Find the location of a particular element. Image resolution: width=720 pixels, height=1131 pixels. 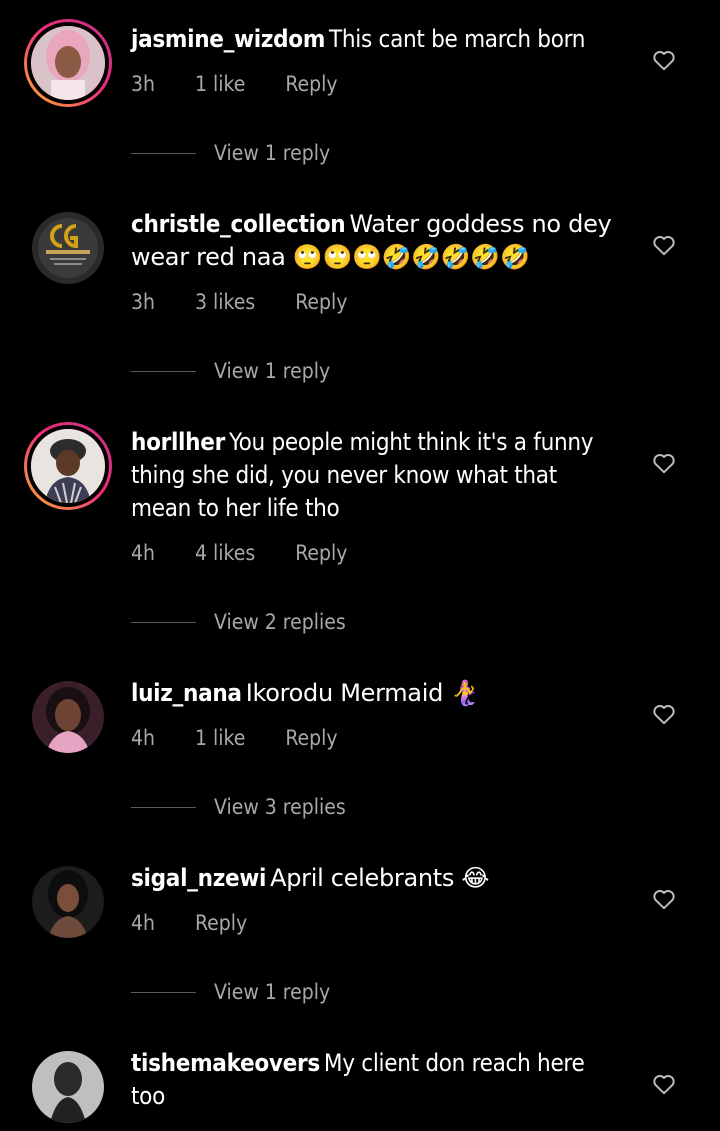

comment-username: christle_collection is located at coordinates (238, 224).